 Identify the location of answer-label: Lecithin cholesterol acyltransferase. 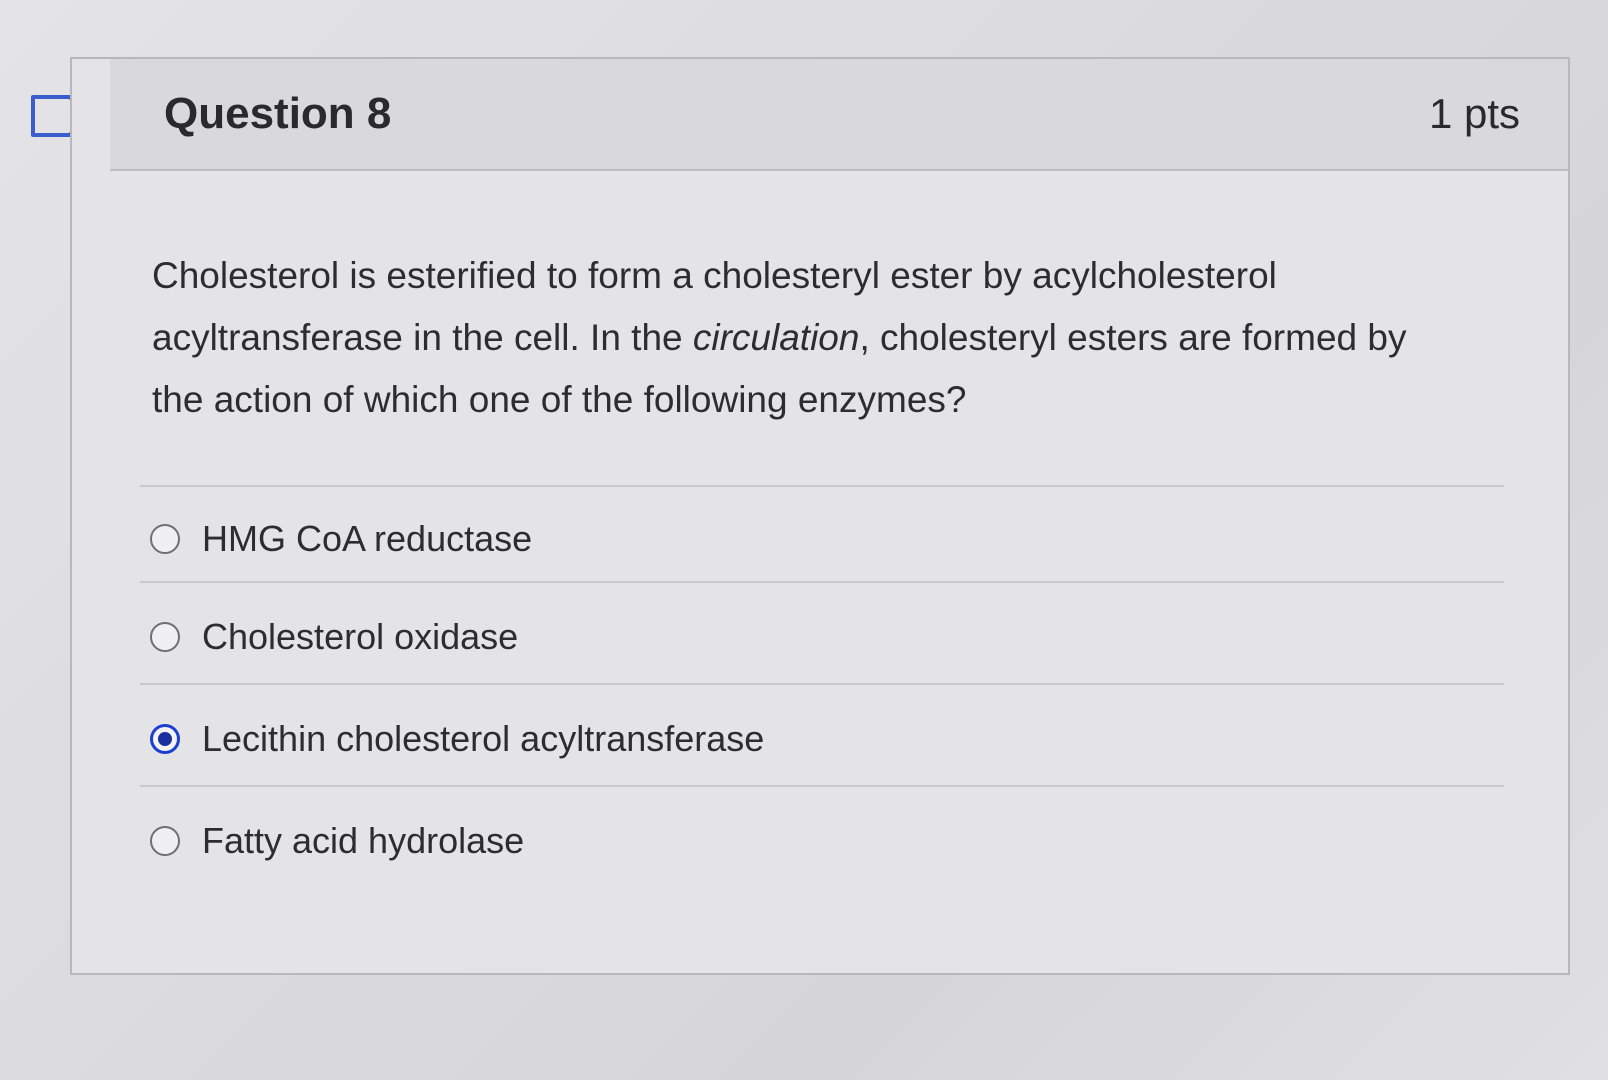
(483, 738).